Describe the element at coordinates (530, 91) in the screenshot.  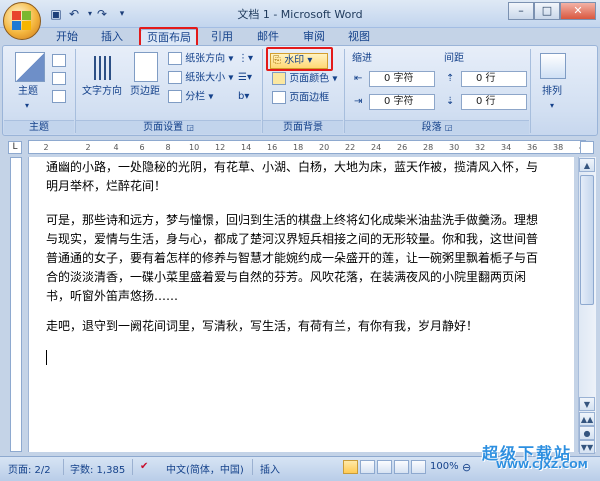
I see `group-separator` at that location.